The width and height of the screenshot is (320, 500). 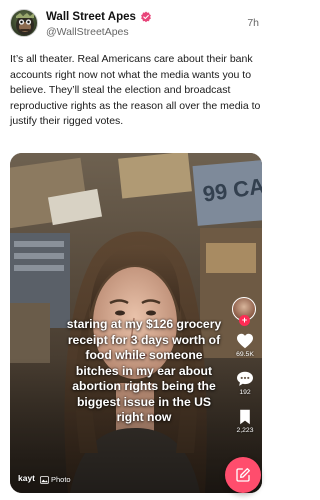 I want to click on post-header: Wall Street Apes @WallStreetApes 7h, so click(x=137, y=24).